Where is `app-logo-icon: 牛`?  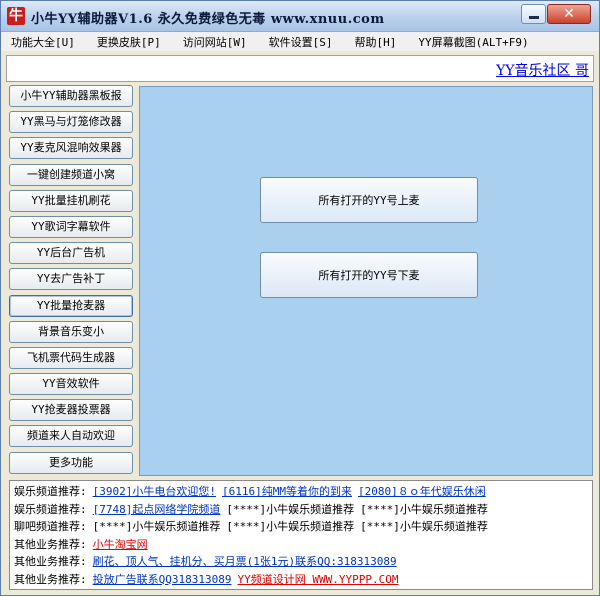 app-logo-icon: 牛 is located at coordinates (16, 16).